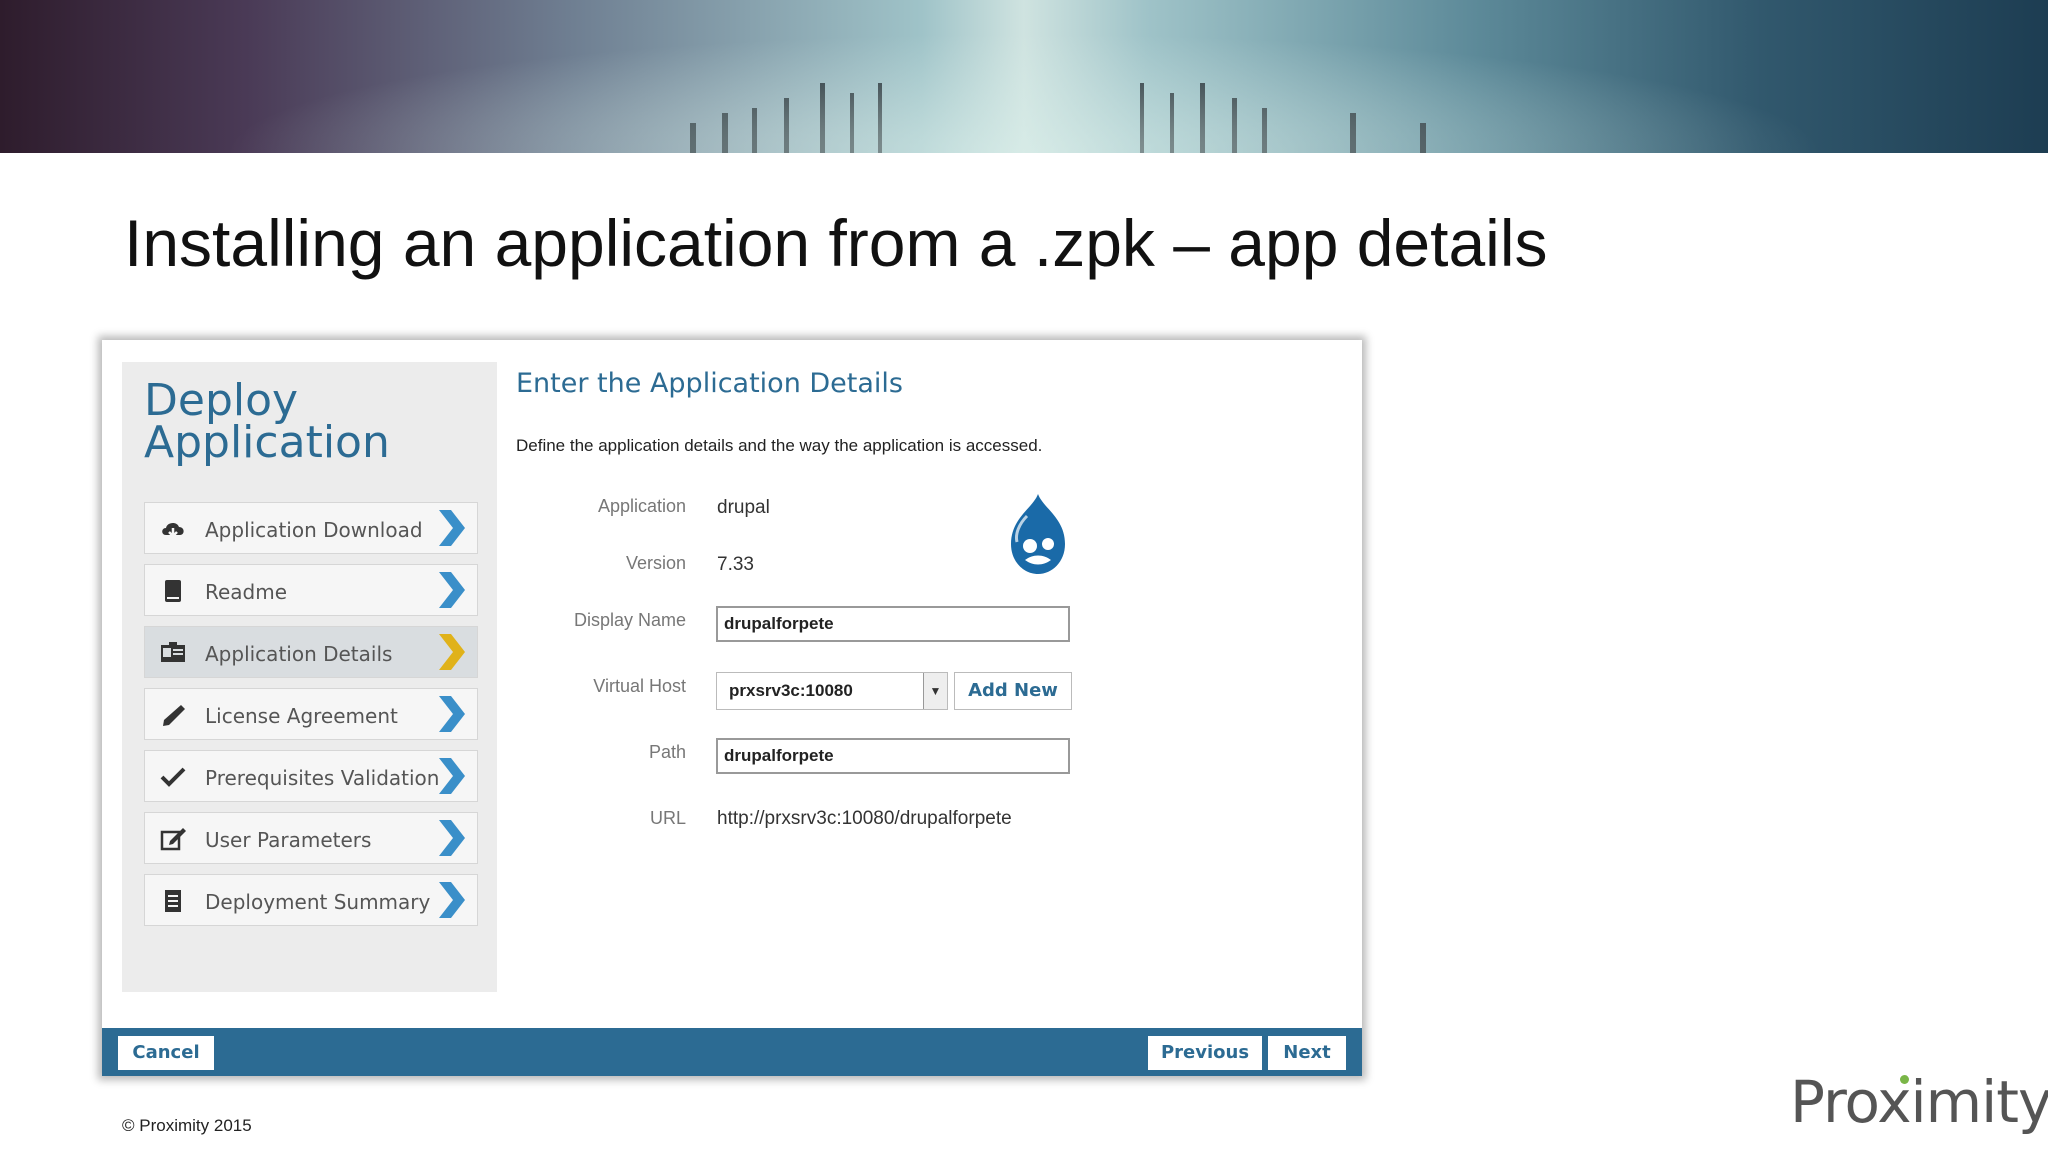 The image size is (2048, 1152). I want to click on proximity-logo: Proximity, so click(1919, 1102).